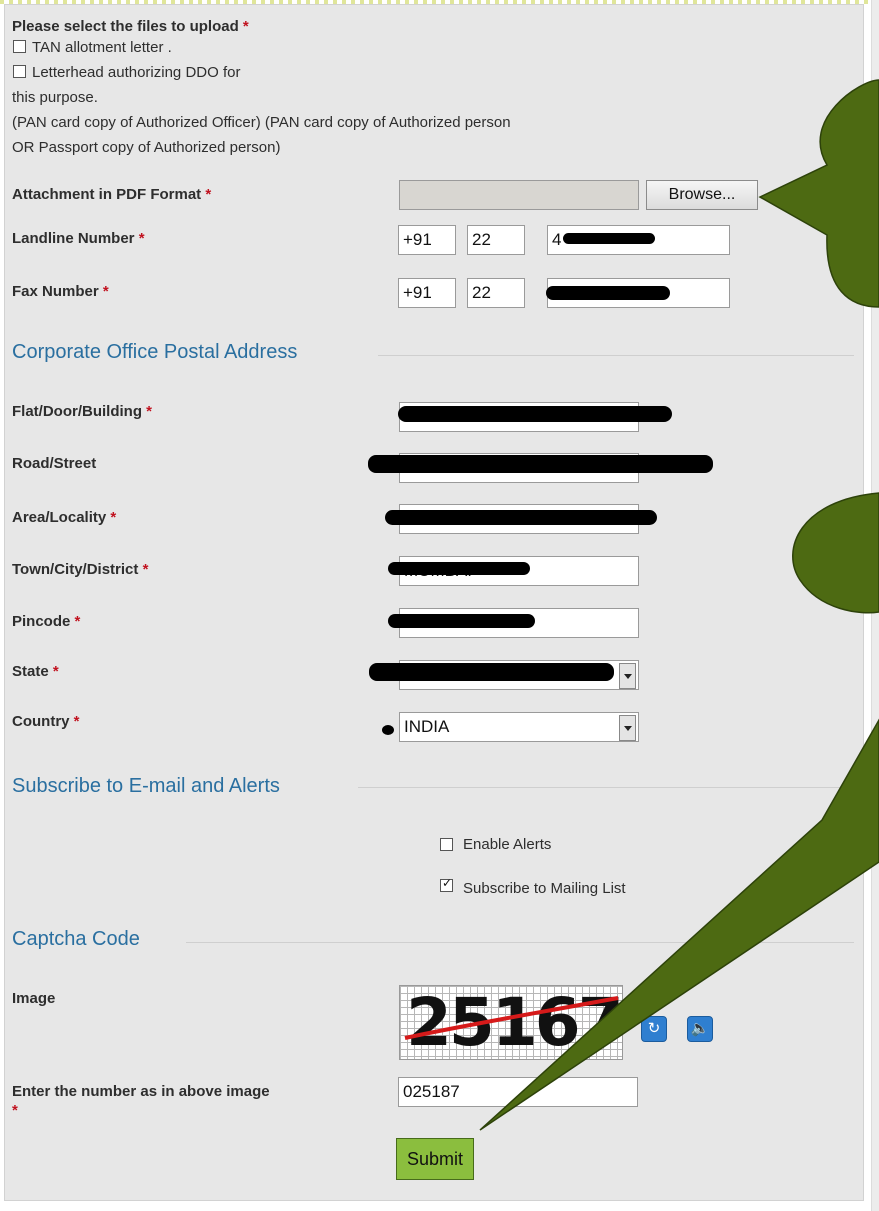 The height and width of the screenshot is (1211, 879). Describe the element at coordinates (818, 193) in the screenshot. I see `callout-browse` at that location.